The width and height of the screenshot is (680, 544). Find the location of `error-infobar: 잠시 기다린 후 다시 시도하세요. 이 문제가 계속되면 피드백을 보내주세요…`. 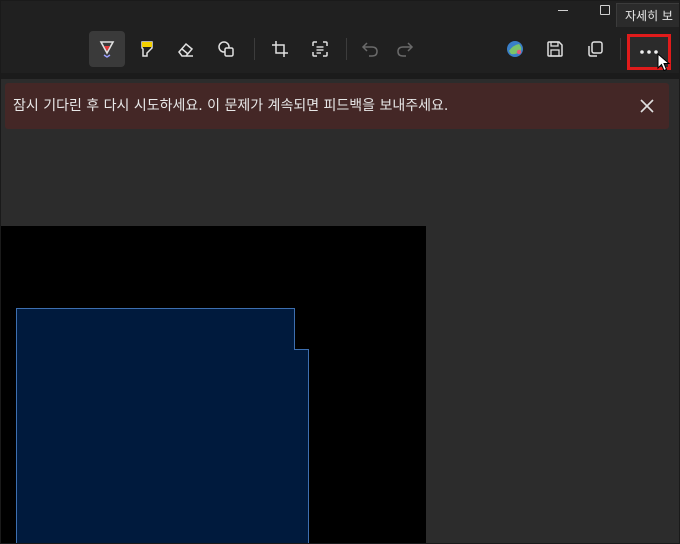

error-infobar: 잠시 기다린 후 다시 시도하세요. 이 문제가 계속되면 피드백을 보내주세요… is located at coordinates (337, 106).